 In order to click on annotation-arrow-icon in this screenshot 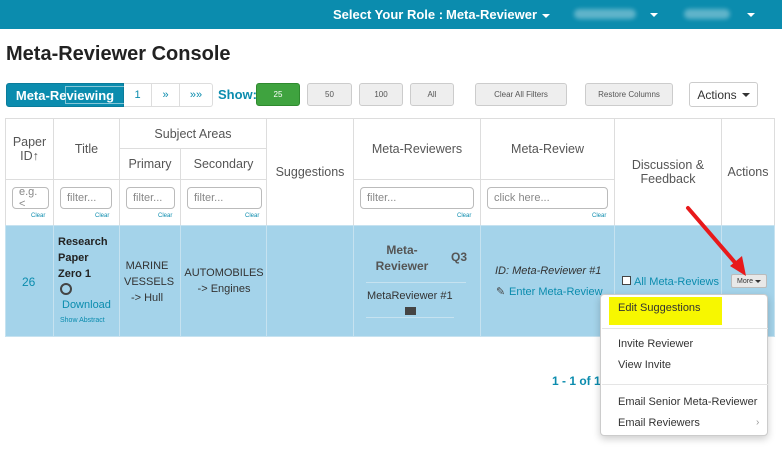, I will do `click(716, 241)`.